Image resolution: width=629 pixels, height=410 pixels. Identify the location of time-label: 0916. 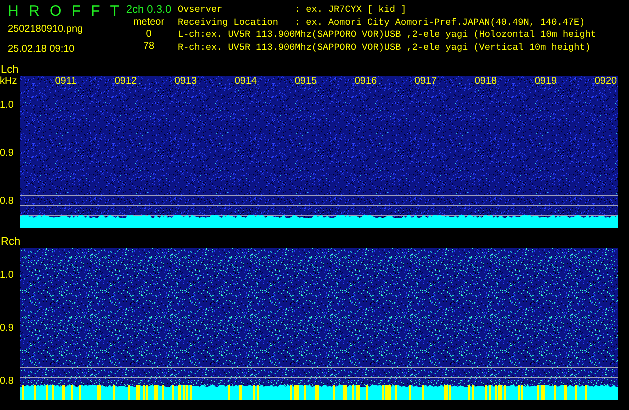
(366, 81).